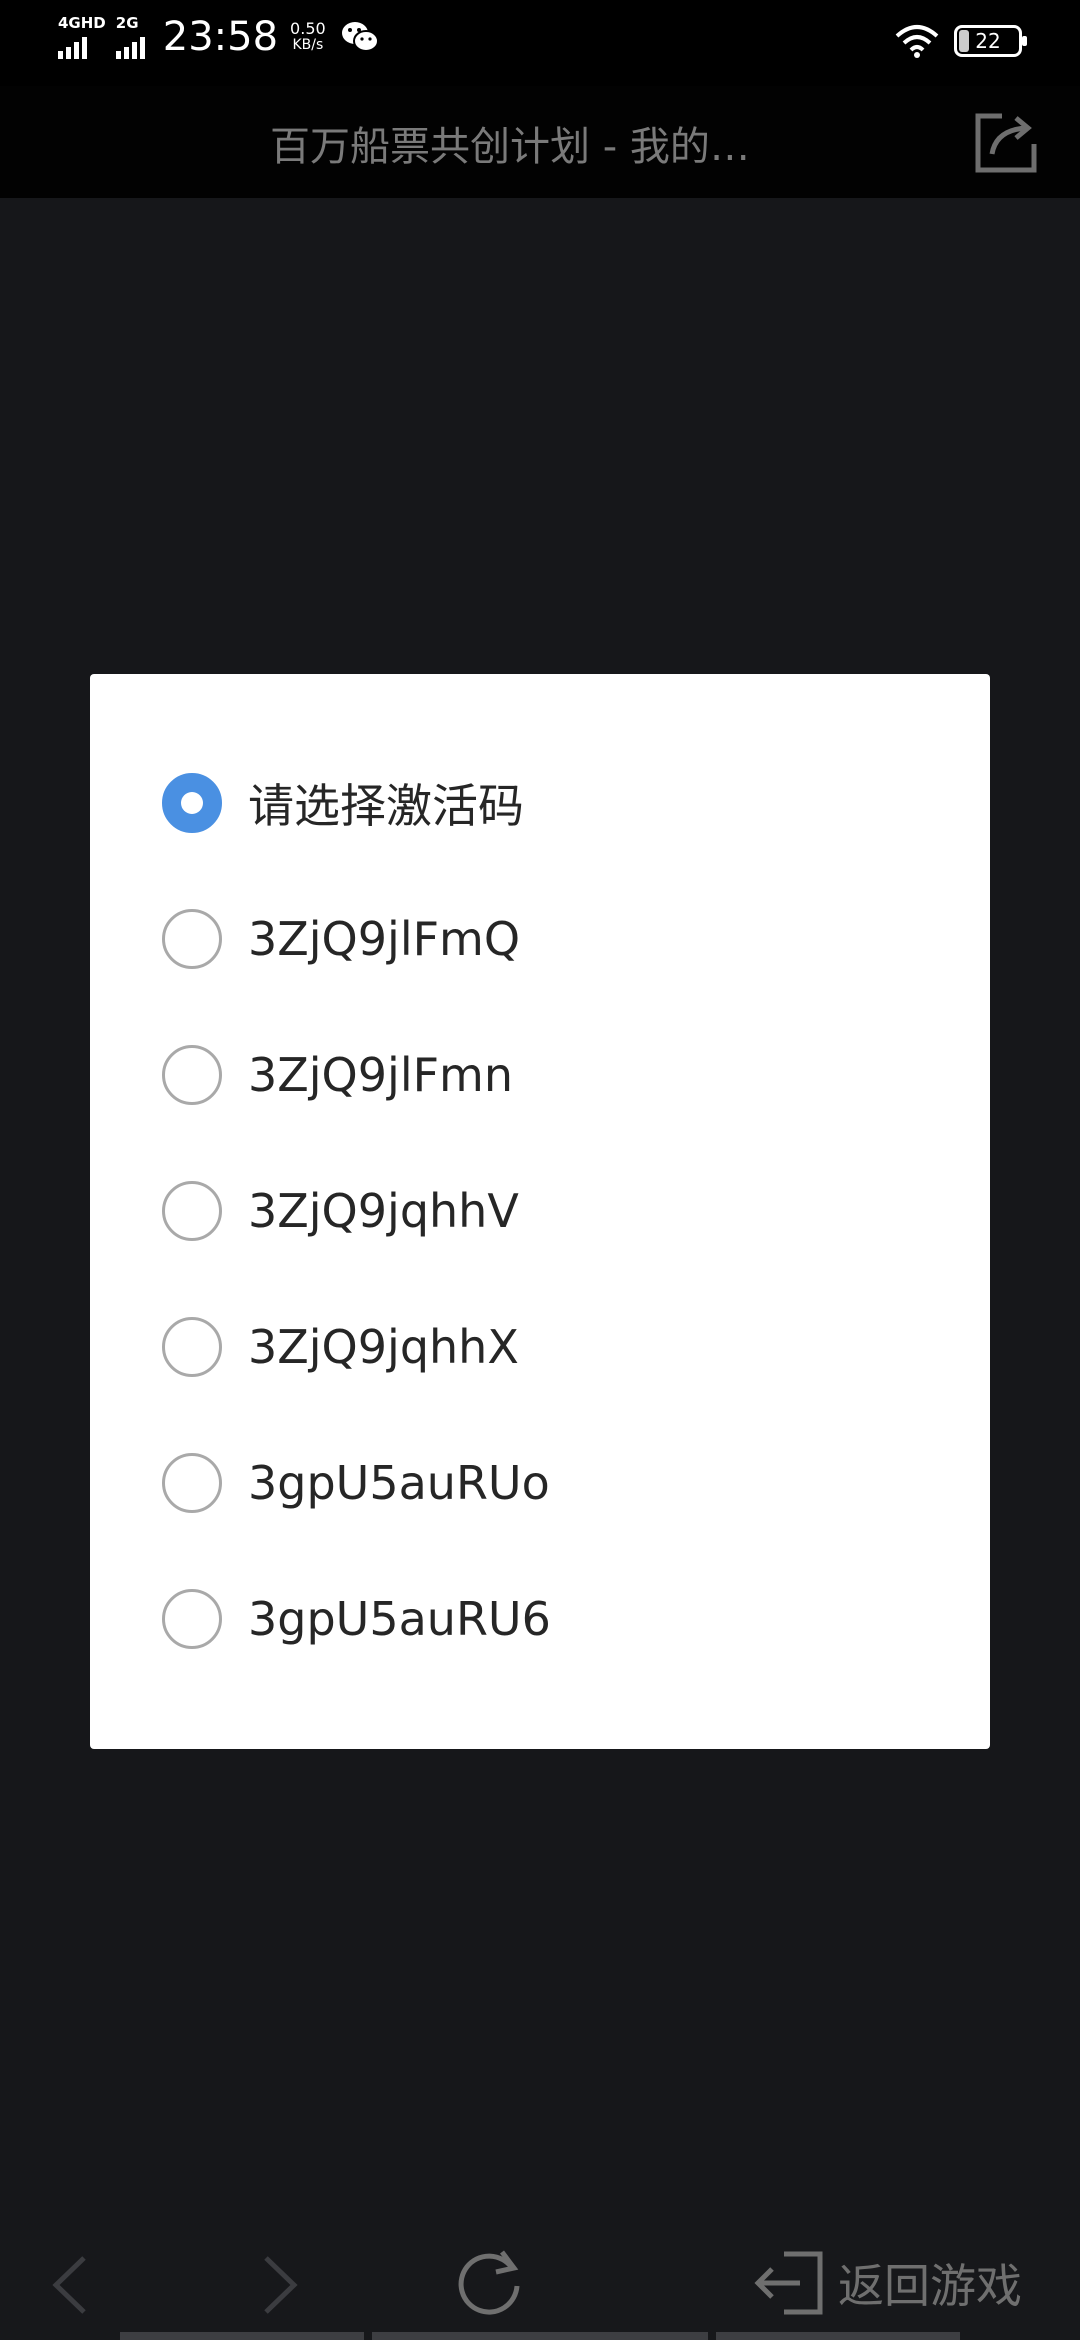 The image size is (1080, 2340). I want to click on option-code: 3ZjQ9jlFmn, so click(542, 1075).